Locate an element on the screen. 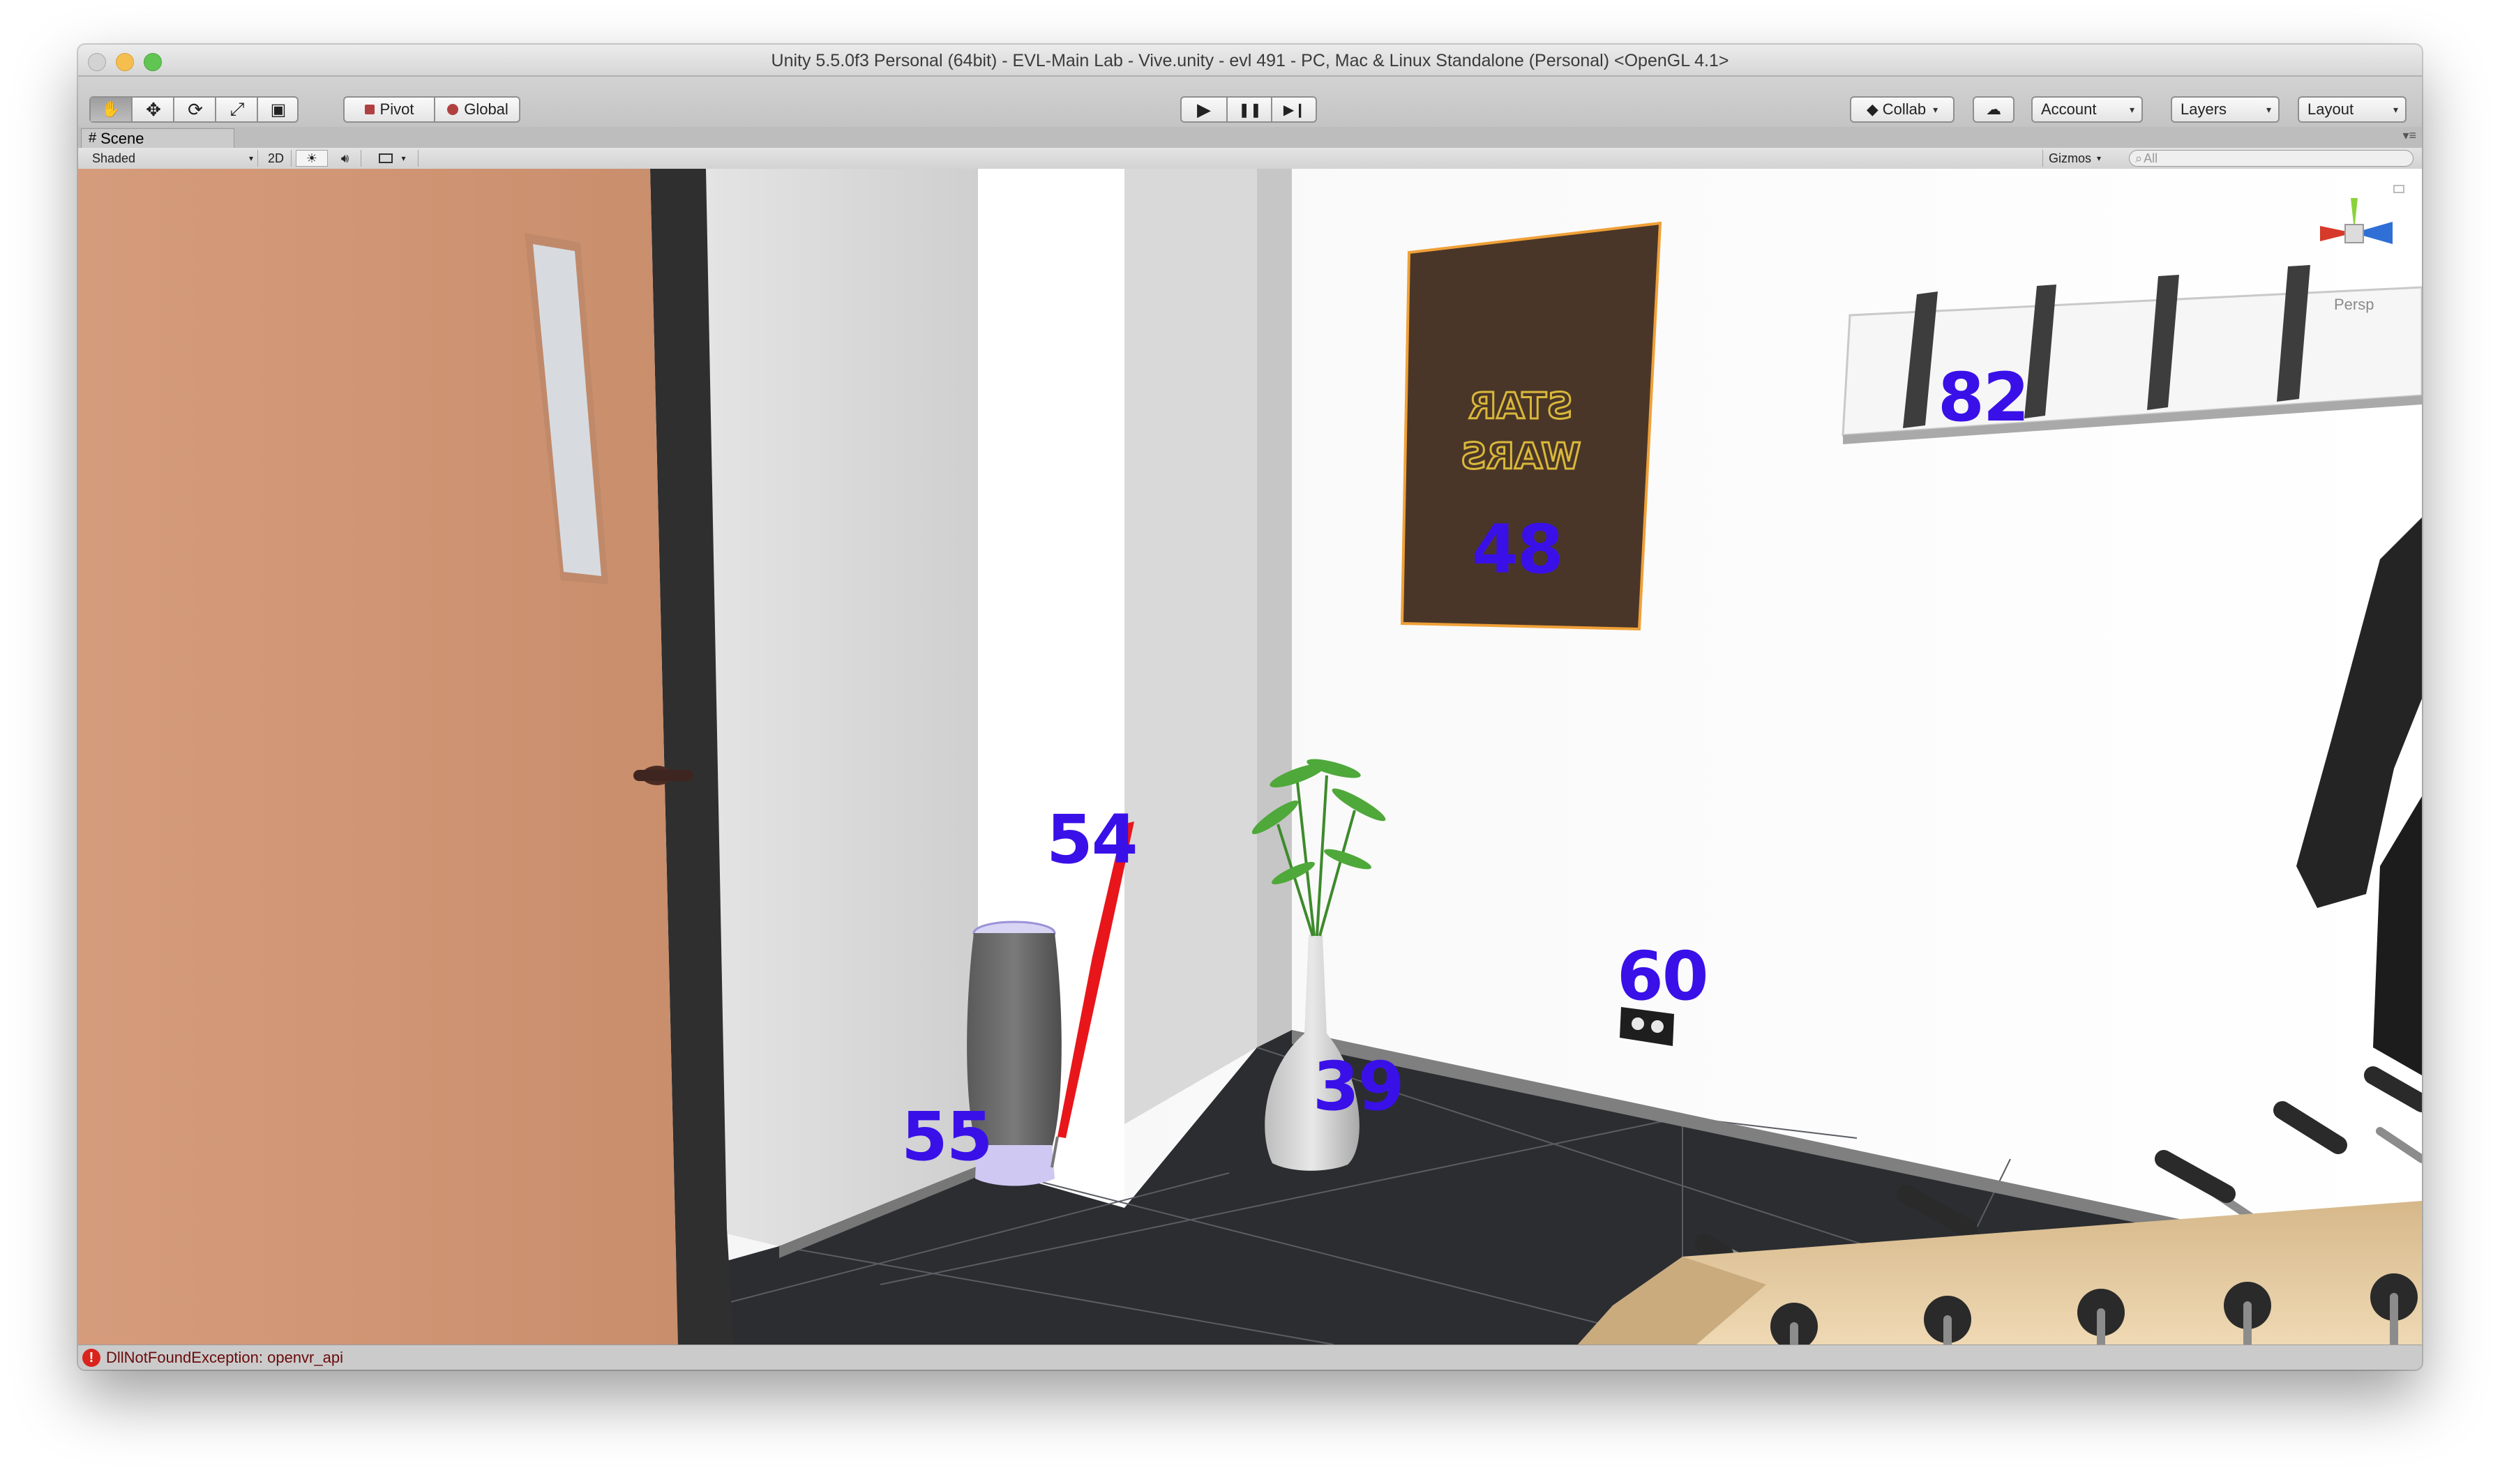 The height and width of the screenshot is (1484, 2500). image-icon is located at coordinates (386, 158).